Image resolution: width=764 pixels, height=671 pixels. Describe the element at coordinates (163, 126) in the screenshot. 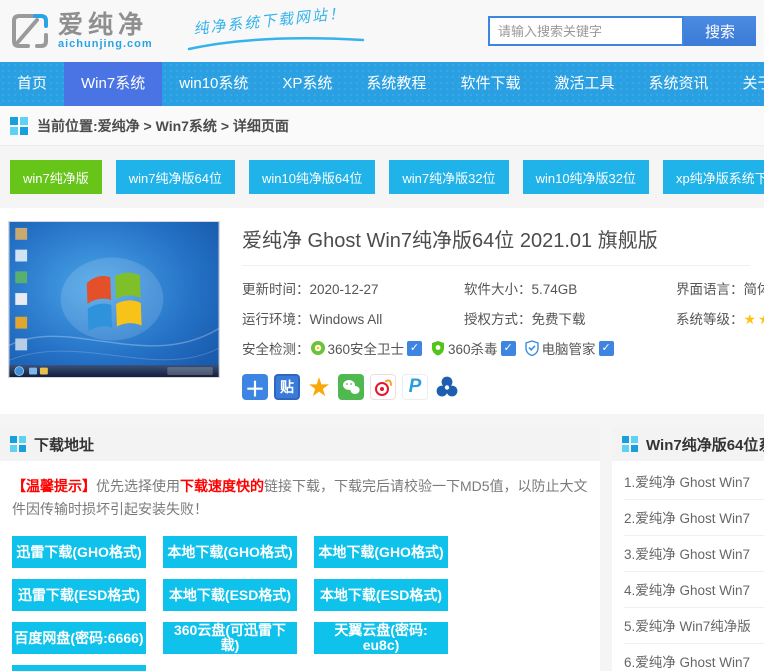

I see `breadcrumb-text: 当前位置:爱纯净 > Win7系统 > 详细页面` at that location.